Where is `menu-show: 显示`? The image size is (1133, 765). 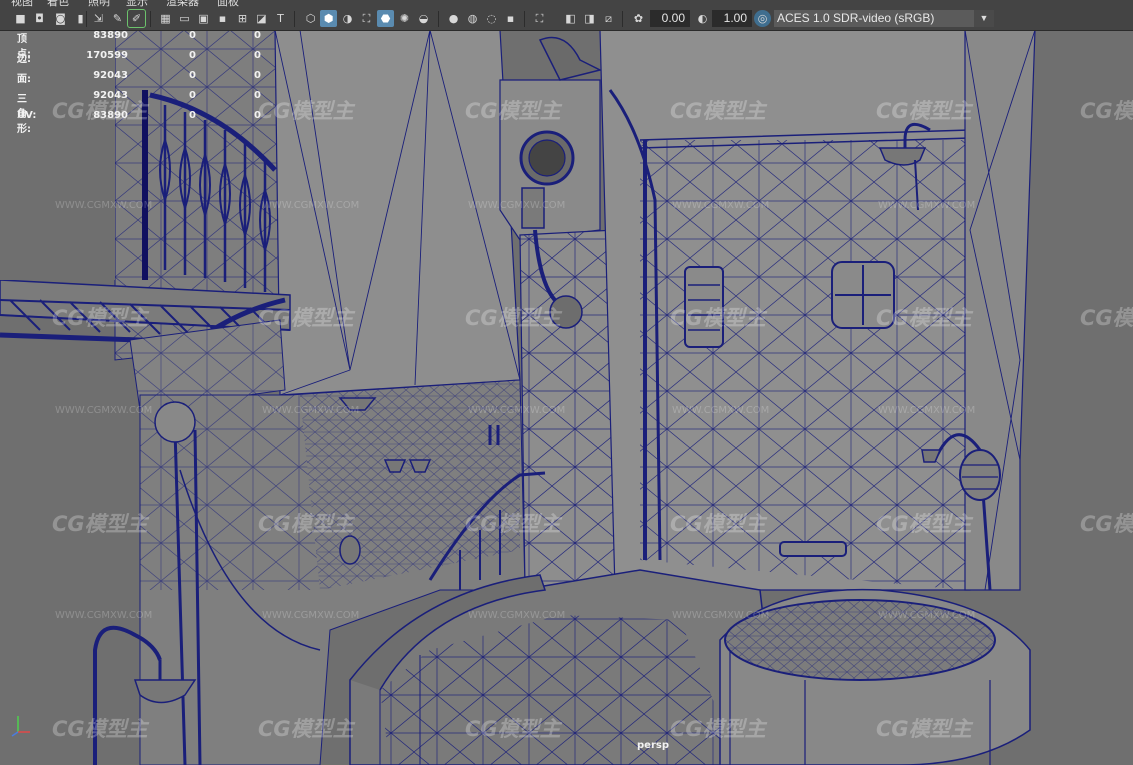
menu-show: 显示 is located at coordinates (137, 4).